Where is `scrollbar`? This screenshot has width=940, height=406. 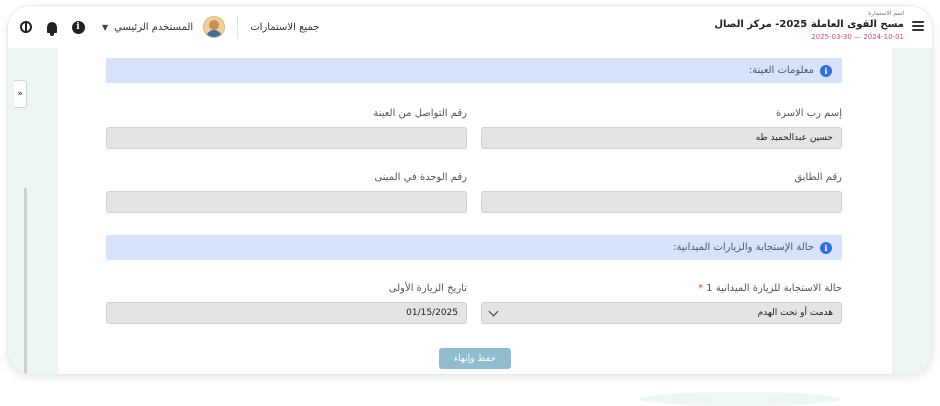
scrollbar is located at coordinates (25, 281).